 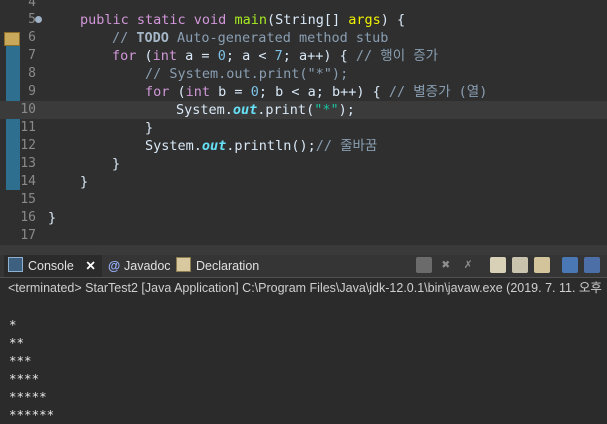 What do you see at coordinates (303, 164) in the screenshot?
I see `code-line: 13 }` at bounding box center [303, 164].